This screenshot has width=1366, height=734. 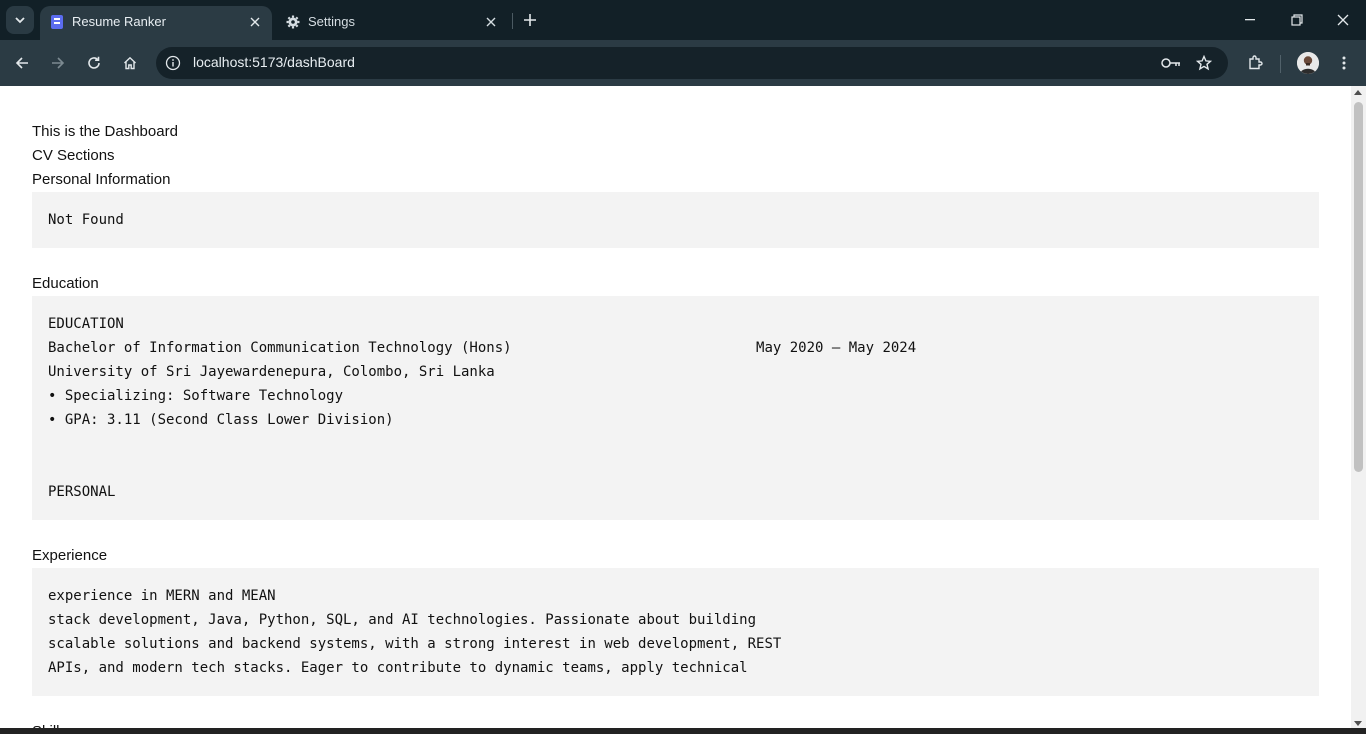 What do you see at coordinates (1358, 723) in the screenshot?
I see `scroll-down-arrow-icon` at bounding box center [1358, 723].